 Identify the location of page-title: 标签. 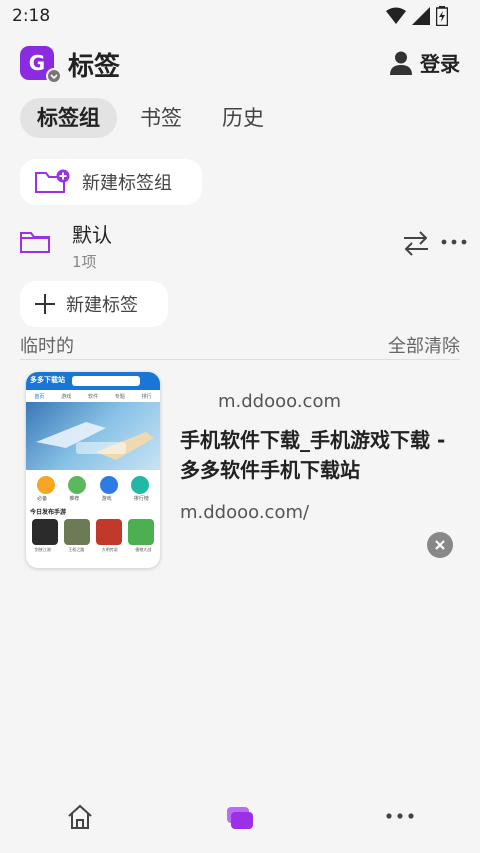
(94, 67).